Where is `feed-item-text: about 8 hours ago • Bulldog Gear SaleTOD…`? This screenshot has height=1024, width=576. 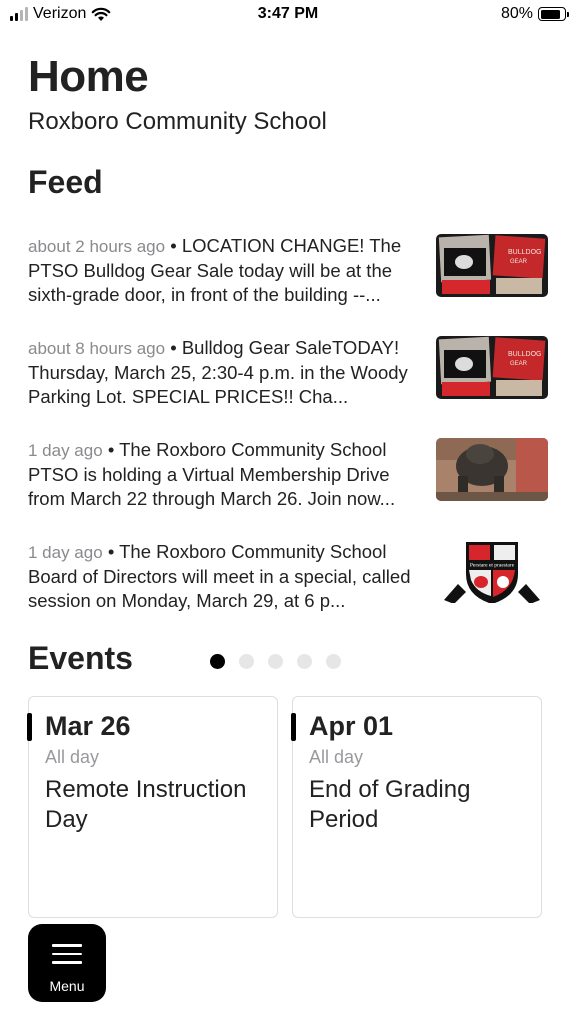
feed-item-text: about 8 hours ago • Bulldog Gear SaleTOD… is located at coordinates (228, 372).